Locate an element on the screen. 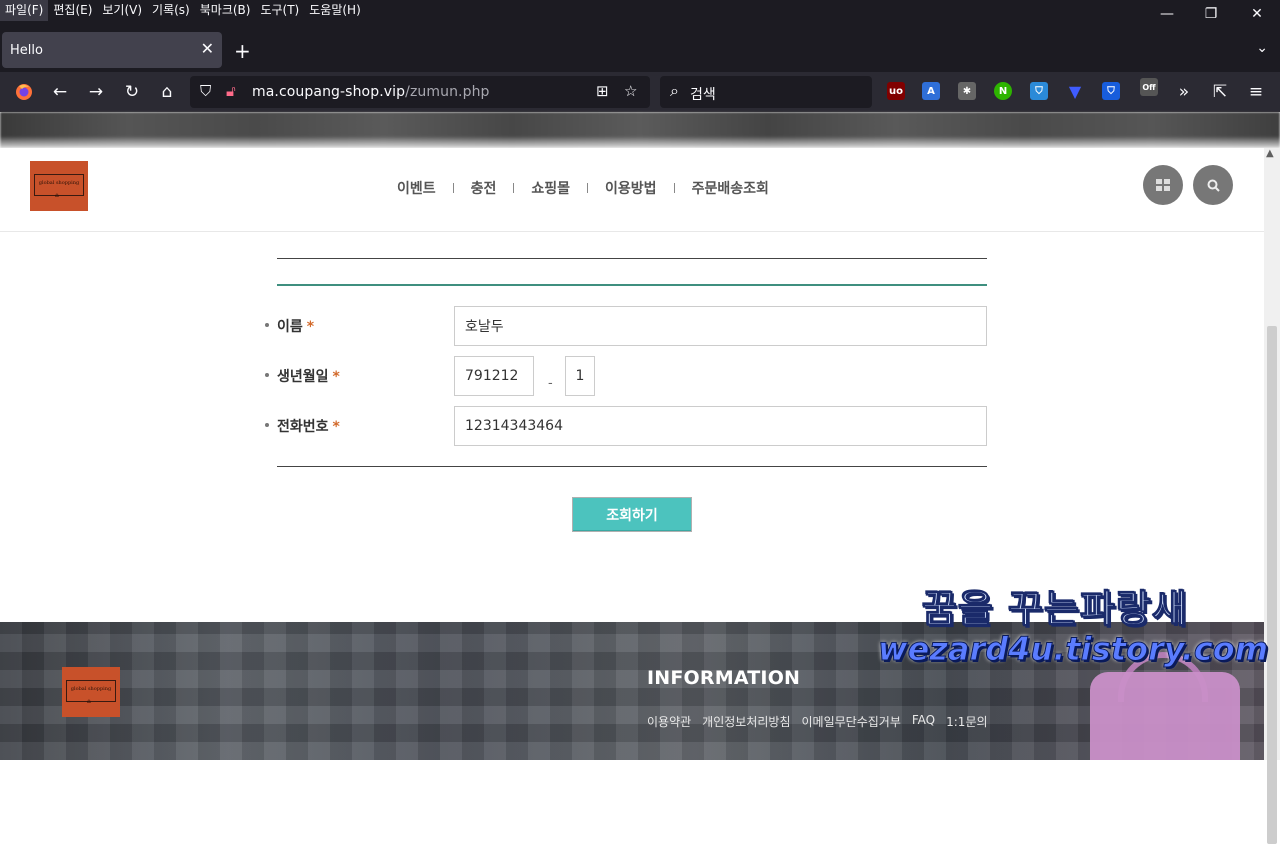 The image size is (1280, 844). site-header: global shopping ⌂ 이벤트 충전 쇼핑몰 이용방법 주문배송조회 is located at coordinates (632, 190).